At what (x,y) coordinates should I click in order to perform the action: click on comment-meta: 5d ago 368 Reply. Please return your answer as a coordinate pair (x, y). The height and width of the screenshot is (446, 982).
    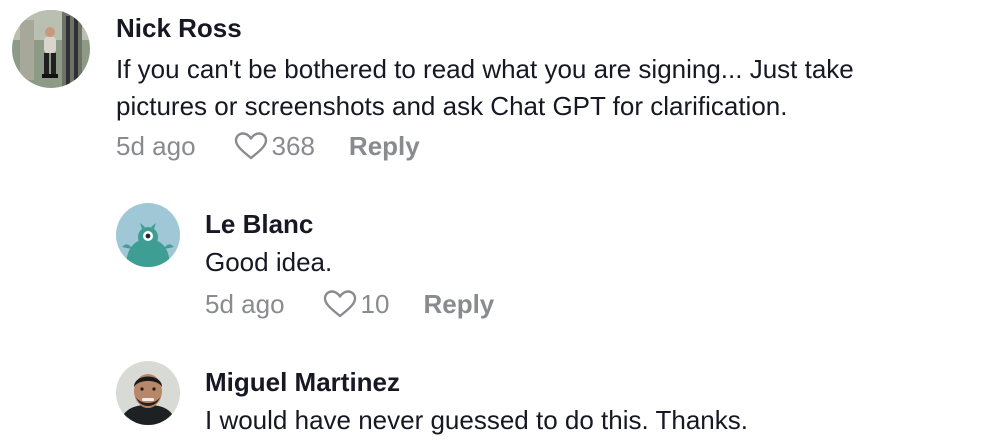
    Looking at the image, I should click on (268, 146).